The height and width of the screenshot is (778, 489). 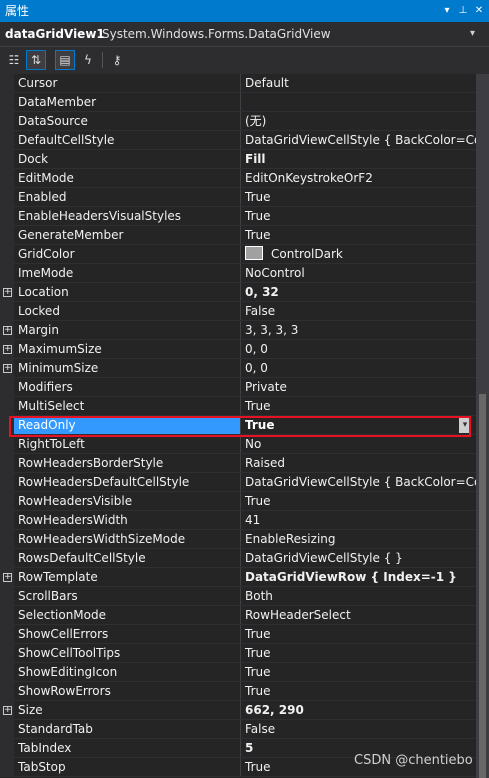 What do you see at coordinates (358, 83) in the screenshot?
I see `property-value: Default` at bounding box center [358, 83].